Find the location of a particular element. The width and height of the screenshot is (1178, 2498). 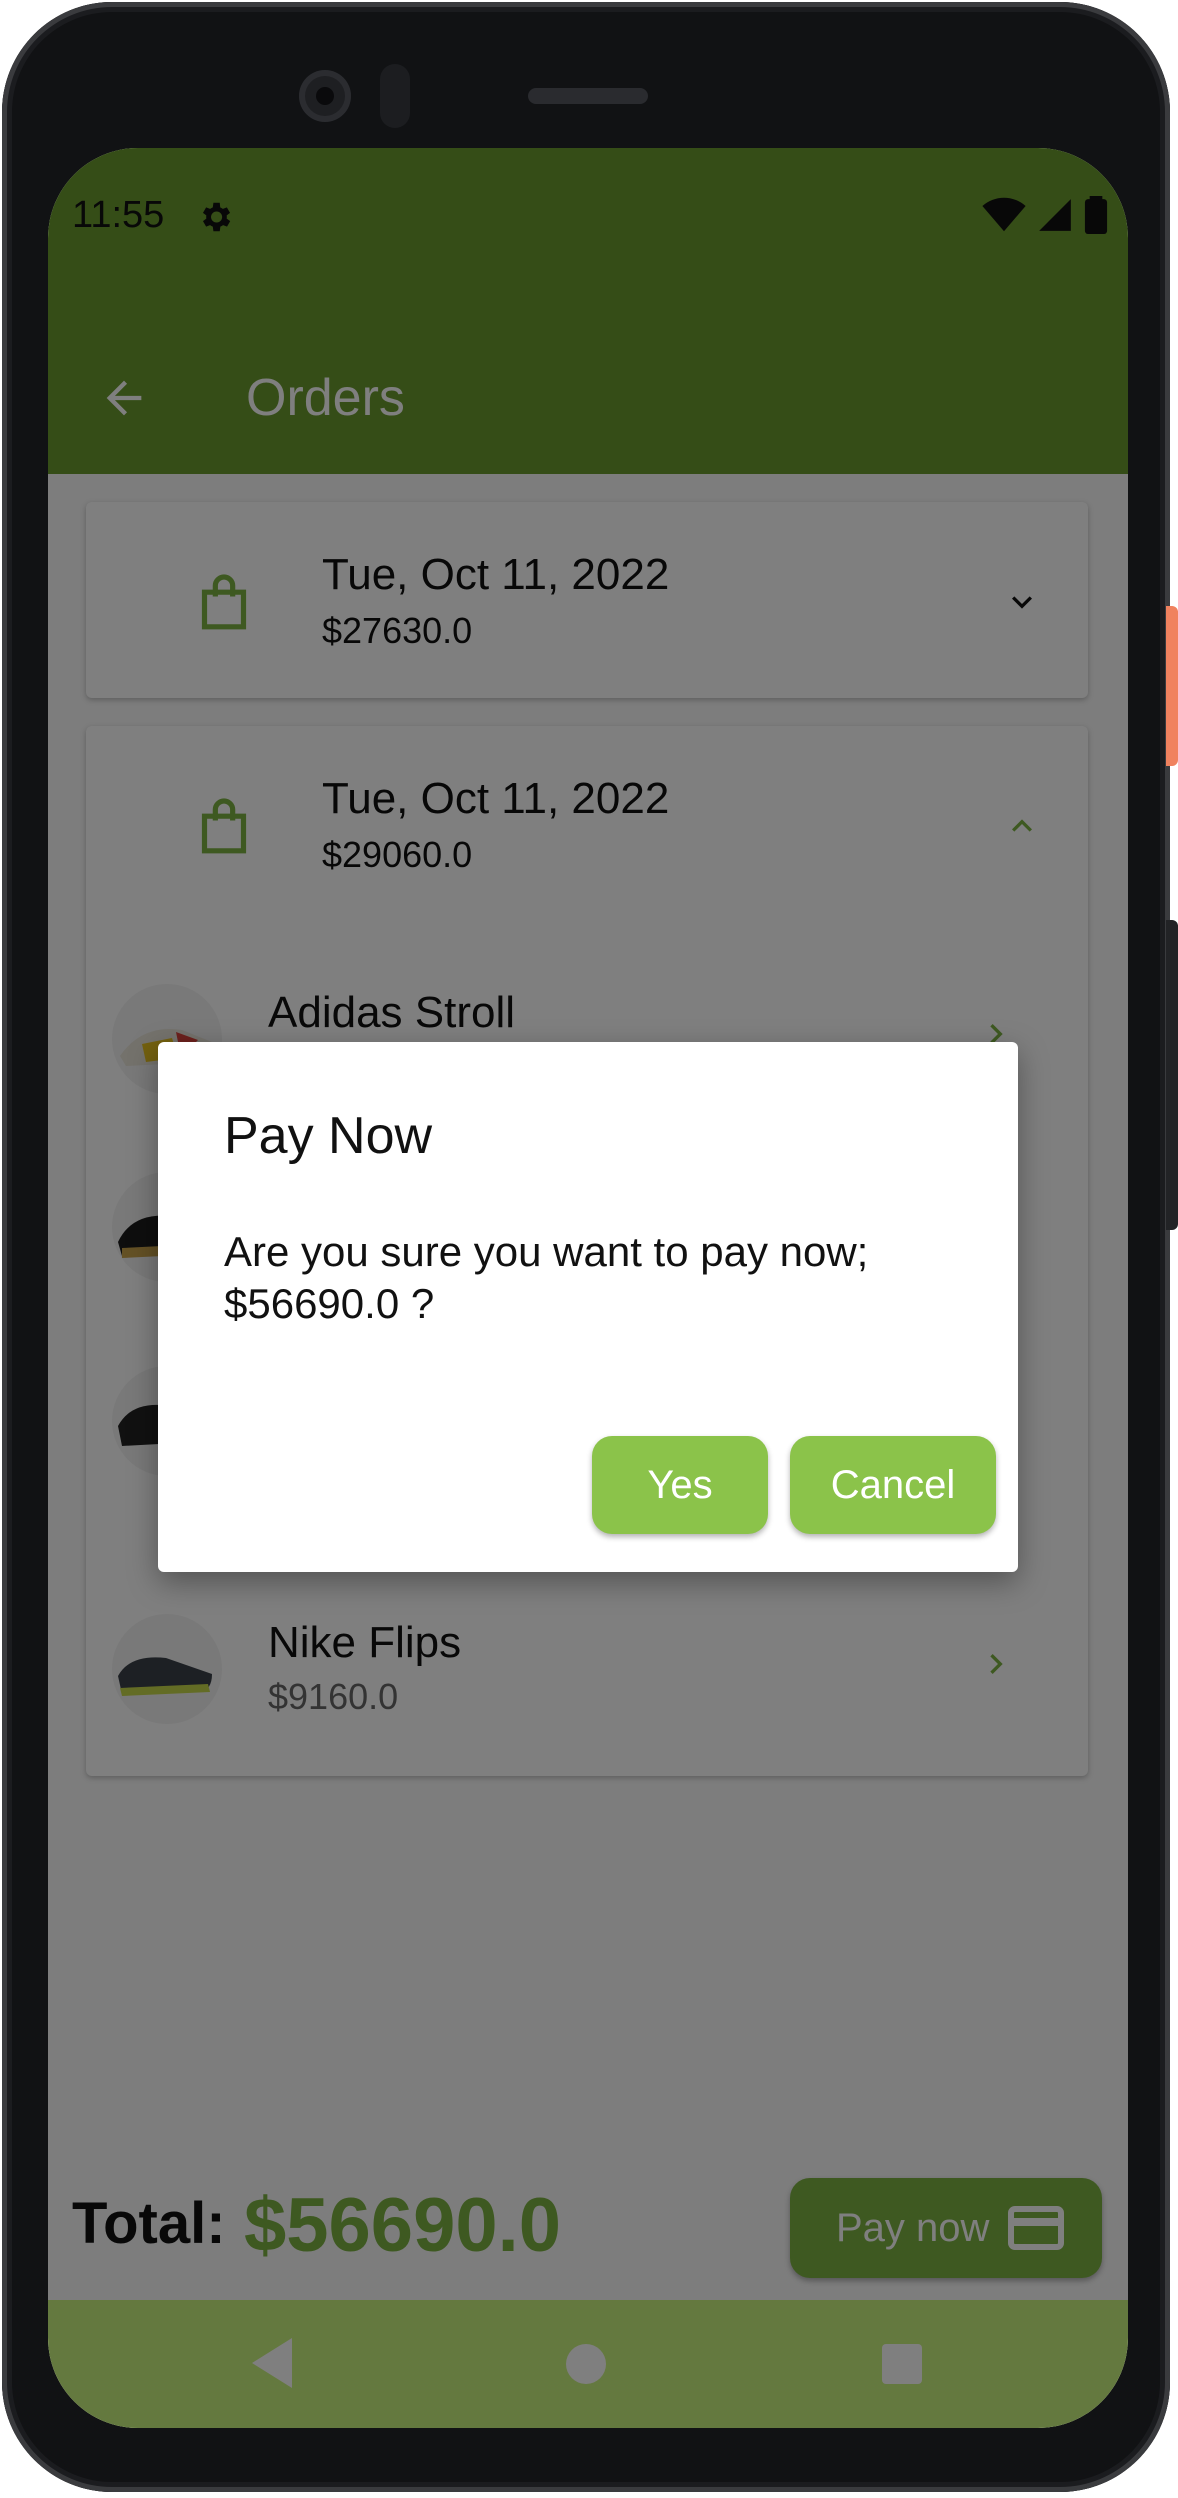

earpiece-speaker is located at coordinates (588, 96).